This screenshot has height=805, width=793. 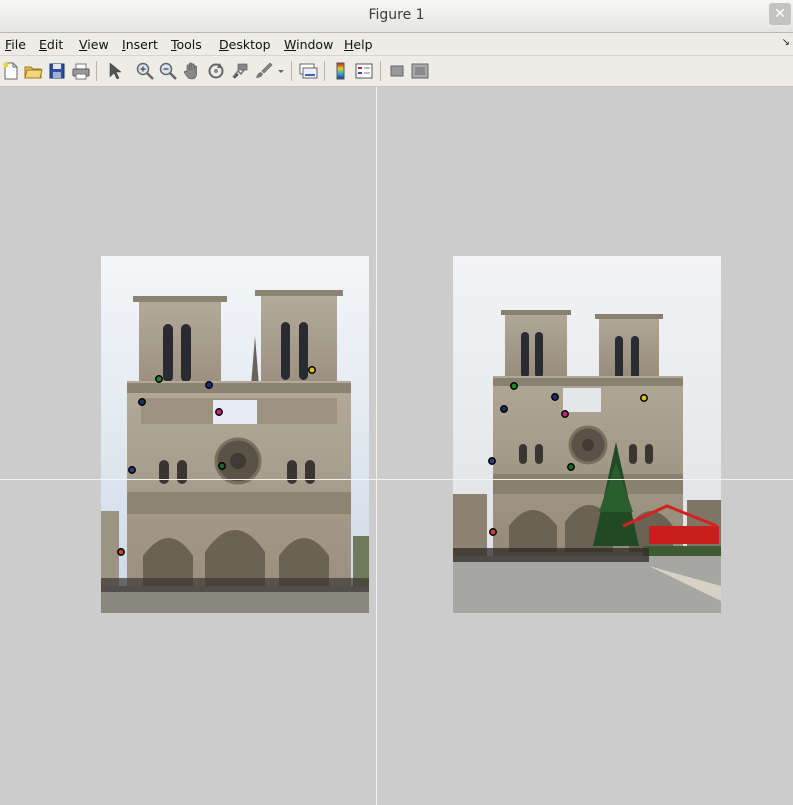 What do you see at coordinates (315, 44) in the screenshot?
I see `menu-window-rest: indow` at bounding box center [315, 44].